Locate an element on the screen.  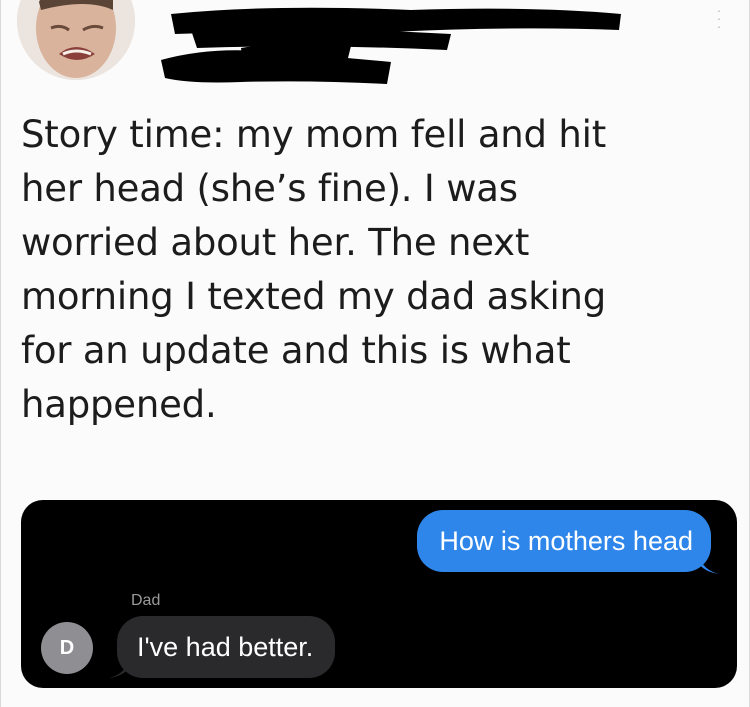
tweet-line: happened. is located at coordinates (119, 404).